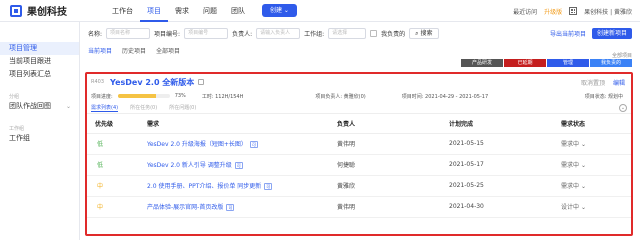 Image resolution: width=640 pixels, height=240 pixels. I want to click on progress-fill, so click(136, 96).